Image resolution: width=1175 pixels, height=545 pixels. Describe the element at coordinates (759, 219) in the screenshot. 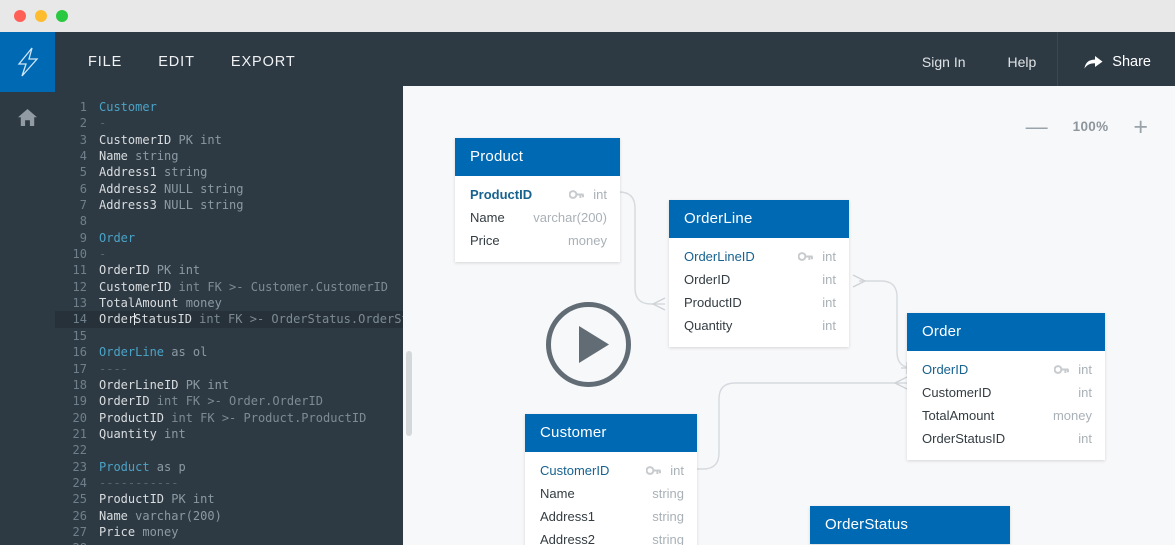

I see `entity-table-title: OrderLine` at that location.